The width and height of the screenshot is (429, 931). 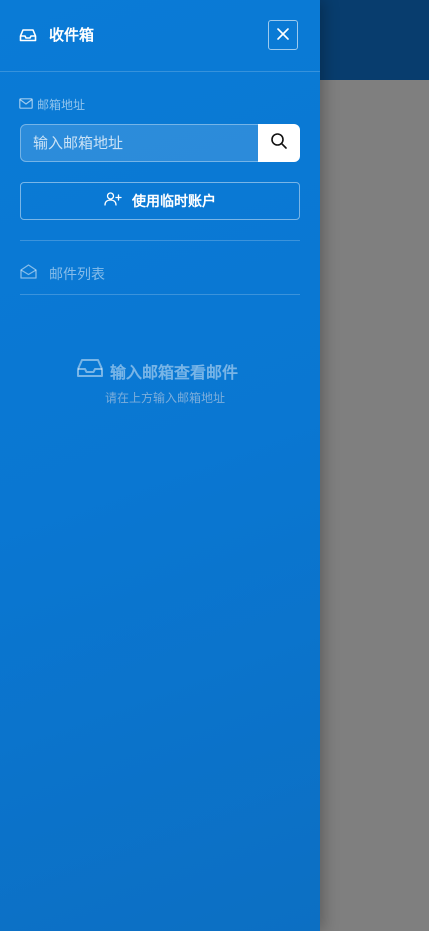 I want to click on search-icon, so click(x=279, y=143).